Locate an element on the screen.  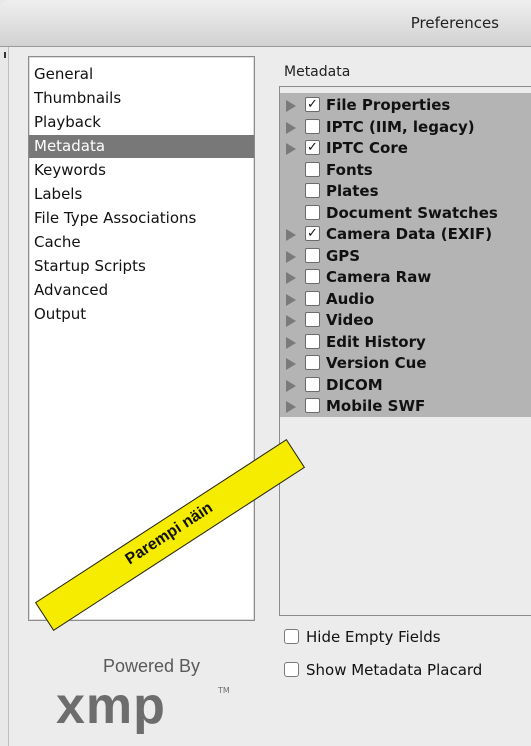
metadata-row: DICOM is located at coordinates (405, 385).